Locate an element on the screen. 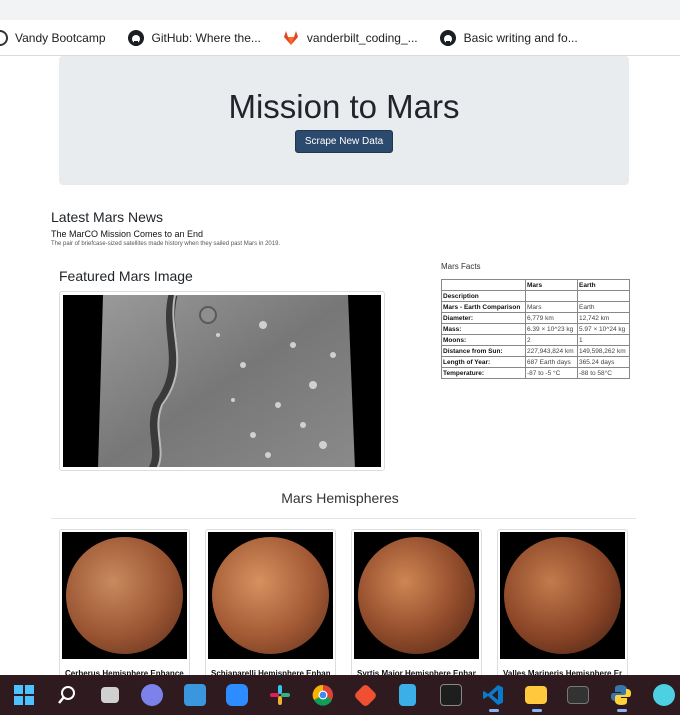 The image size is (680, 715). scrape-button: Scrape New Data is located at coordinates (344, 141).